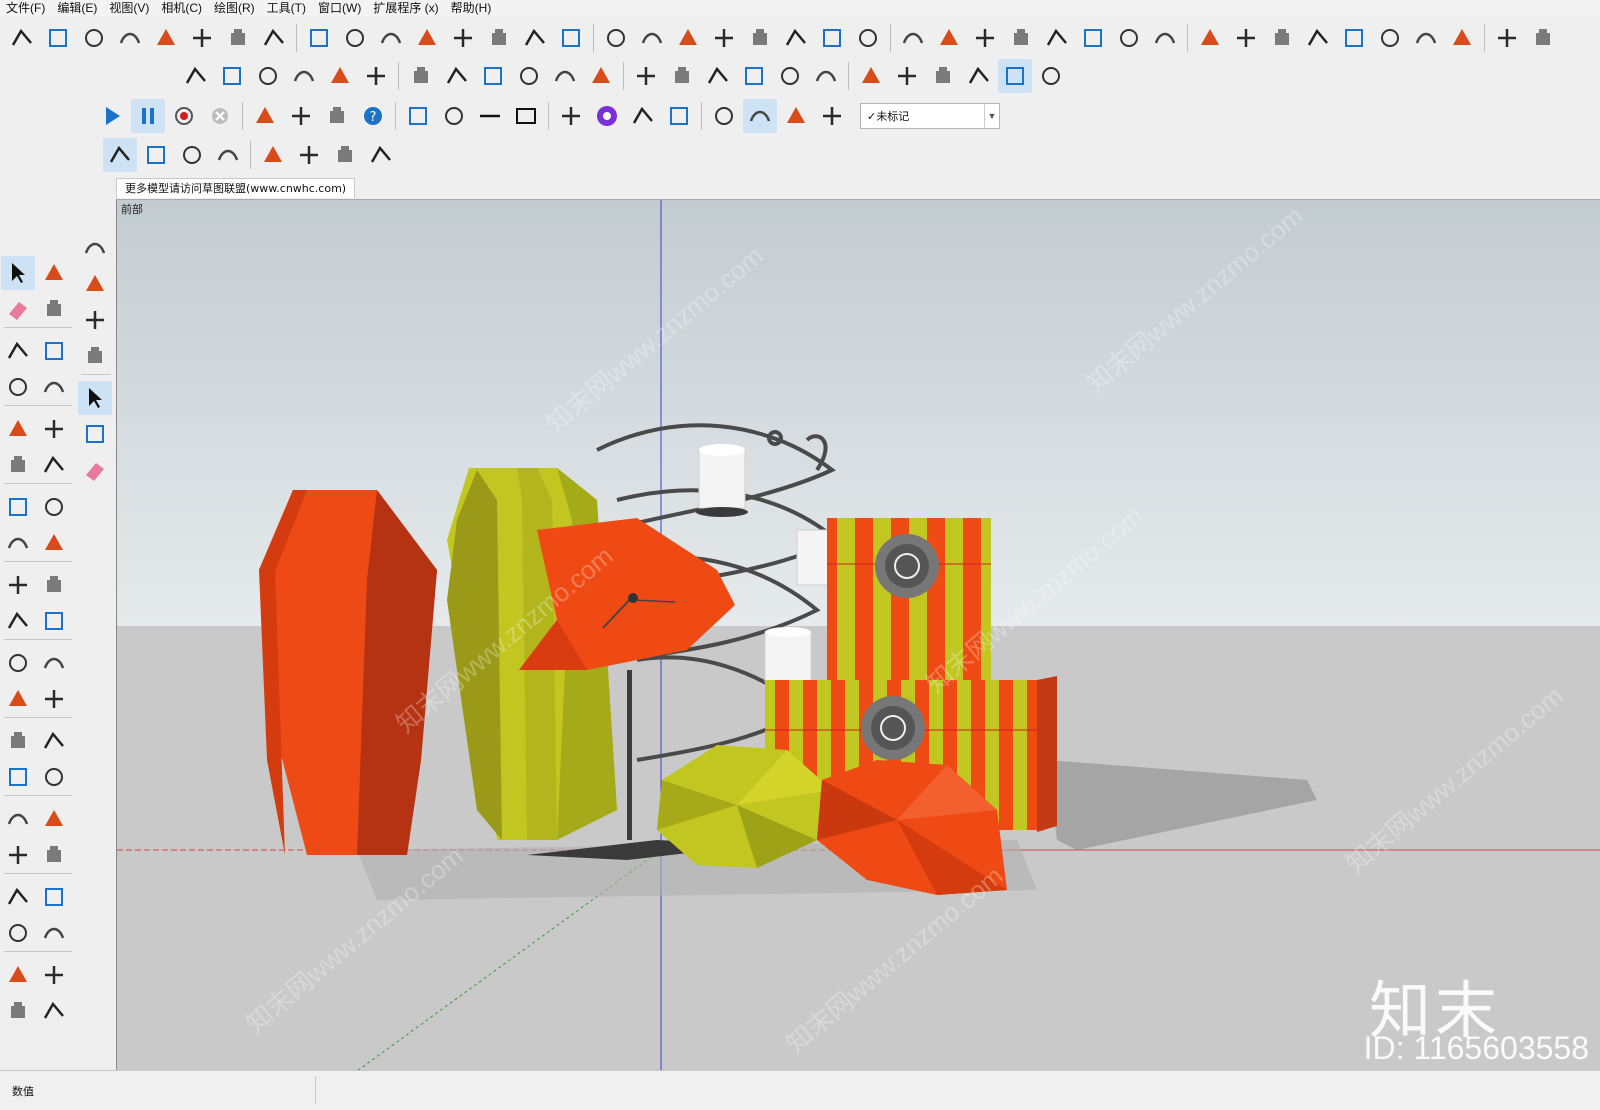 The height and width of the screenshot is (1110, 1600). What do you see at coordinates (991, 116) in the screenshot?
I see `chevron-down-icon: ▼` at bounding box center [991, 116].